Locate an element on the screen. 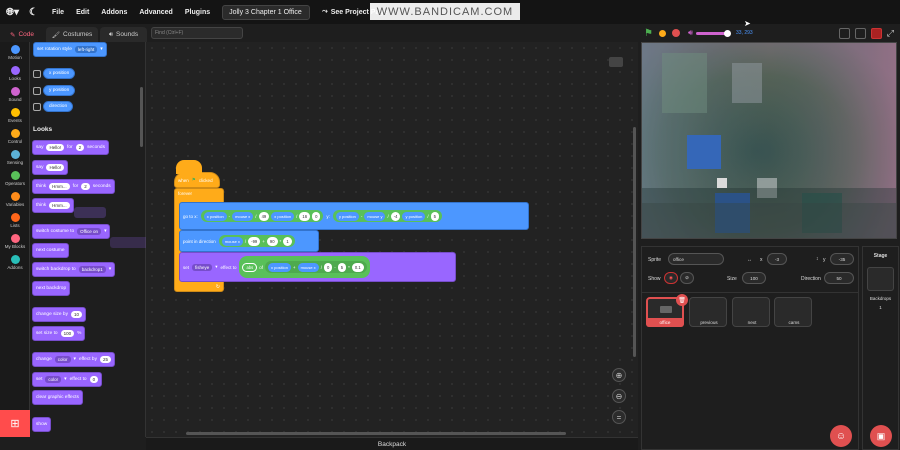 The image size is (900, 450). category-control: Control is located at coordinates (15, 136).